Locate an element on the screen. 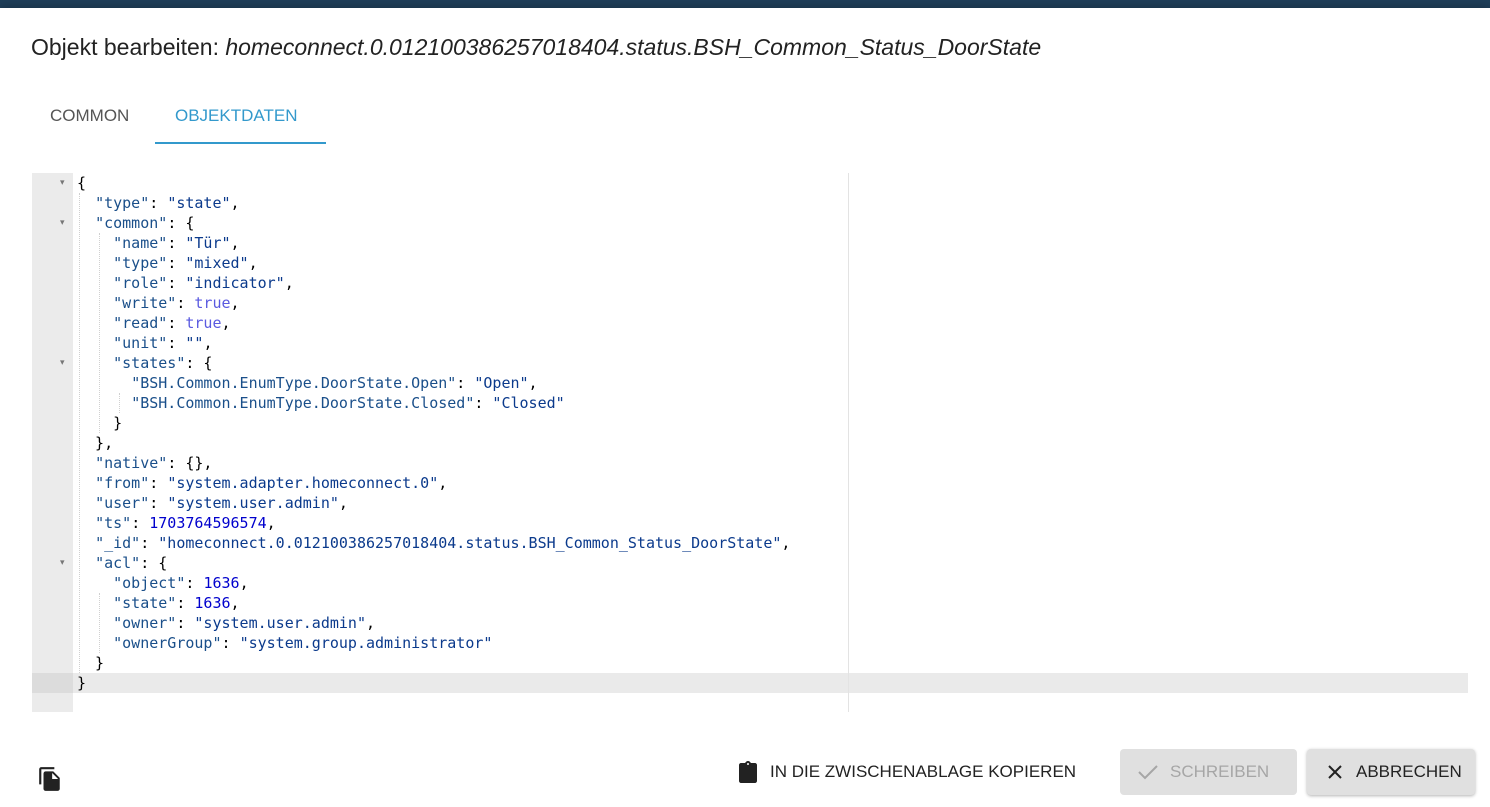 The height and width of the screenshot is (807, 1490). title-prefix: Objekt bearbeiten: is located at coordinates (128, 47).